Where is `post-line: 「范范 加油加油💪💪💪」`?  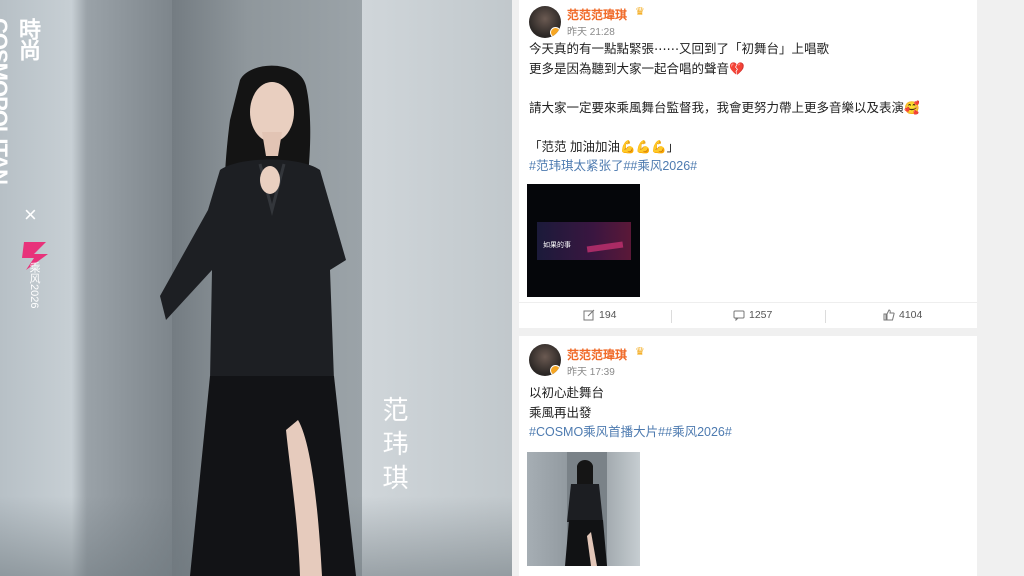 post-line: 「范范 加油加油💪💪💪」 is located at coordinates (604, 146).